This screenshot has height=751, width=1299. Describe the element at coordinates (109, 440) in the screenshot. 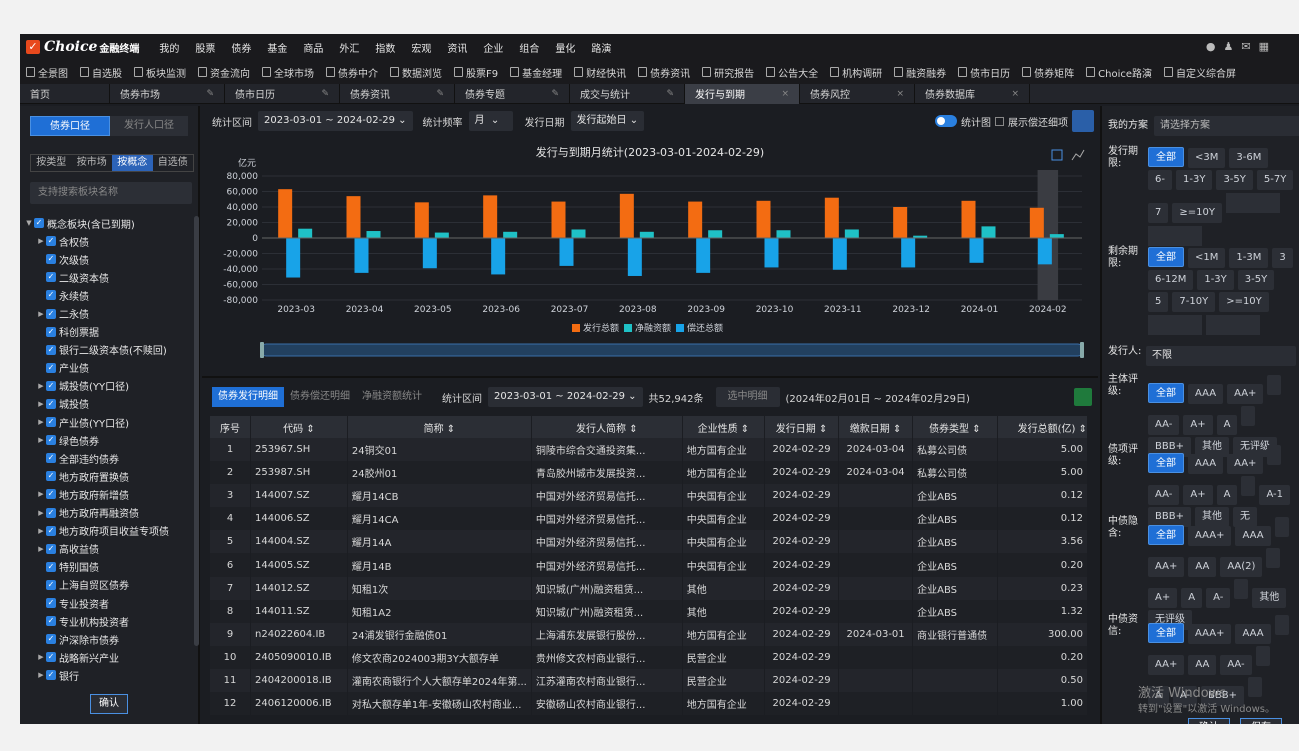

I see `tree-item: ▶ ✓ 绿色债券` at that location.